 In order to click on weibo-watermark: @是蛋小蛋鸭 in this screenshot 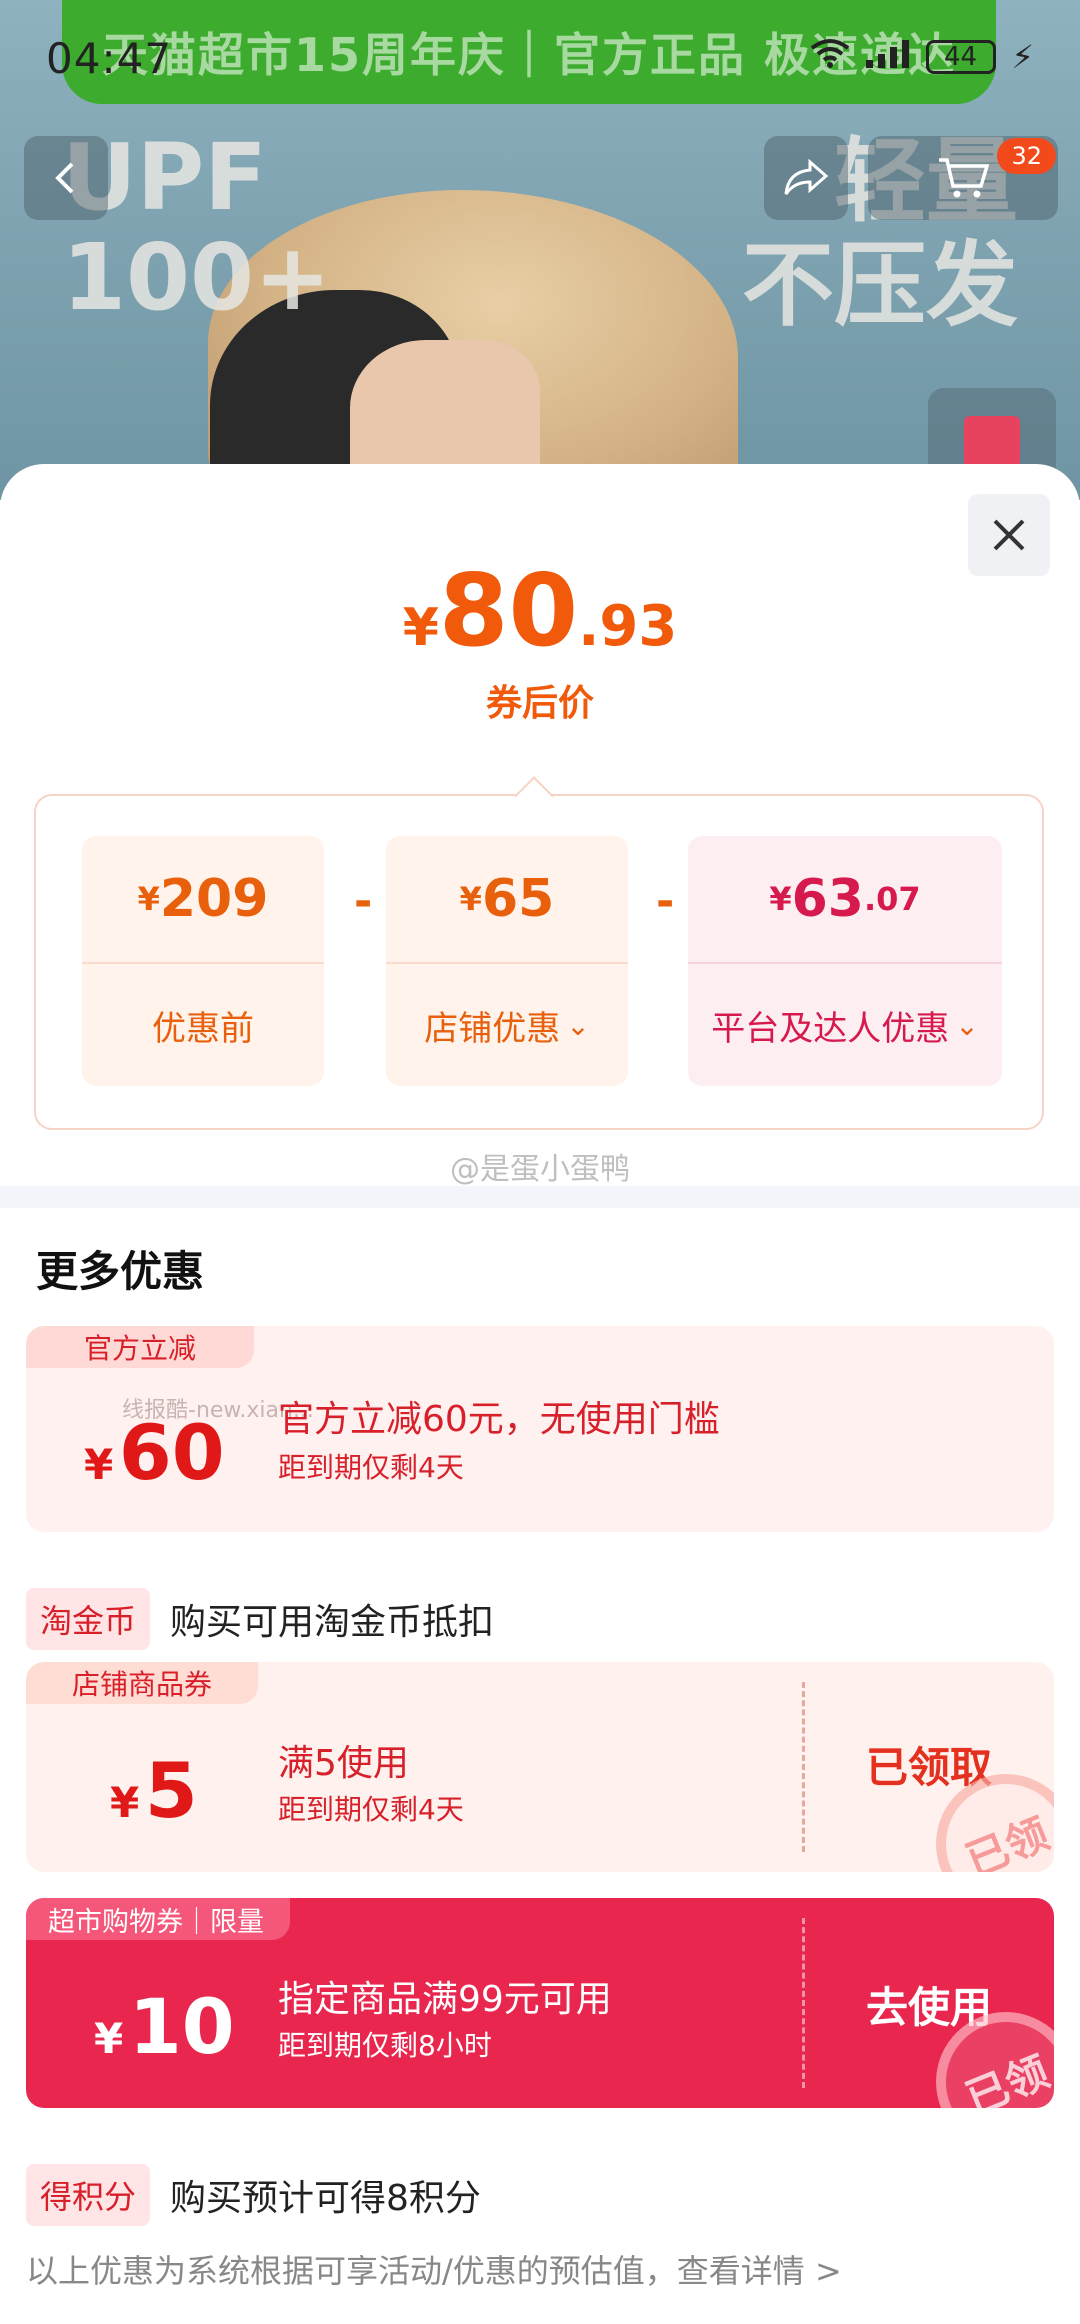, I will do `click(540, 1169)`.